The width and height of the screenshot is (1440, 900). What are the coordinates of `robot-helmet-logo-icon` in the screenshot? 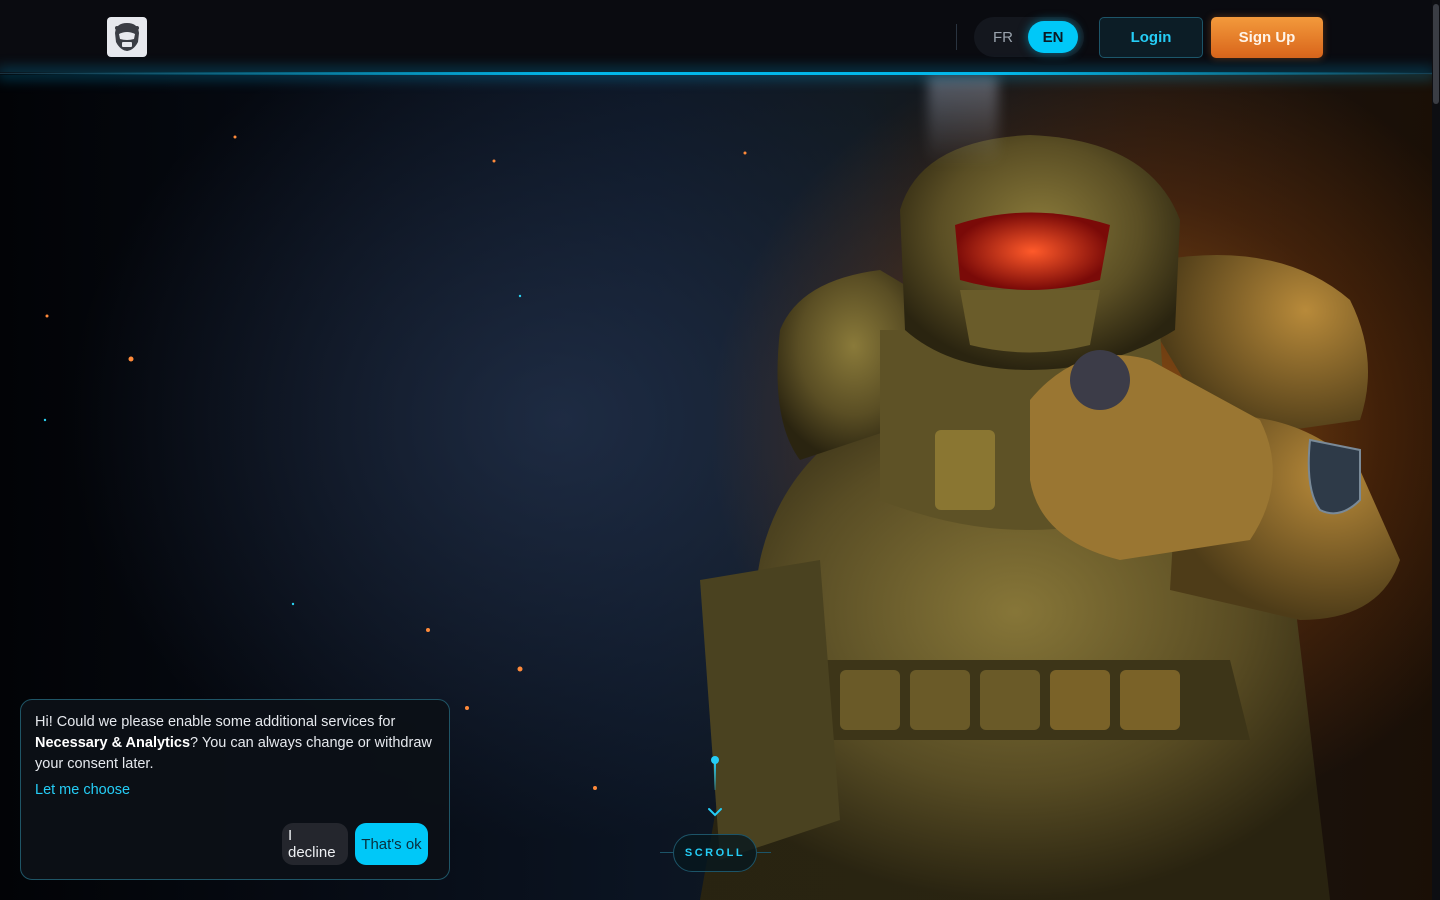 It's located at (127, 37).